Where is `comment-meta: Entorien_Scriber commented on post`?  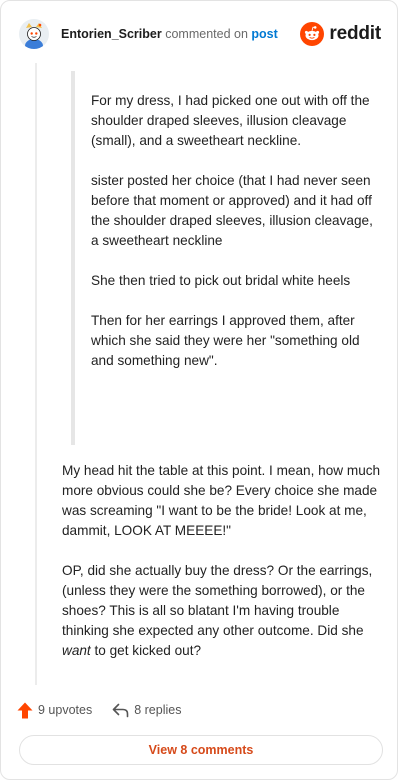 comment-meta: Entorien_Scriber commented on post is located at coordinates (169, 34).